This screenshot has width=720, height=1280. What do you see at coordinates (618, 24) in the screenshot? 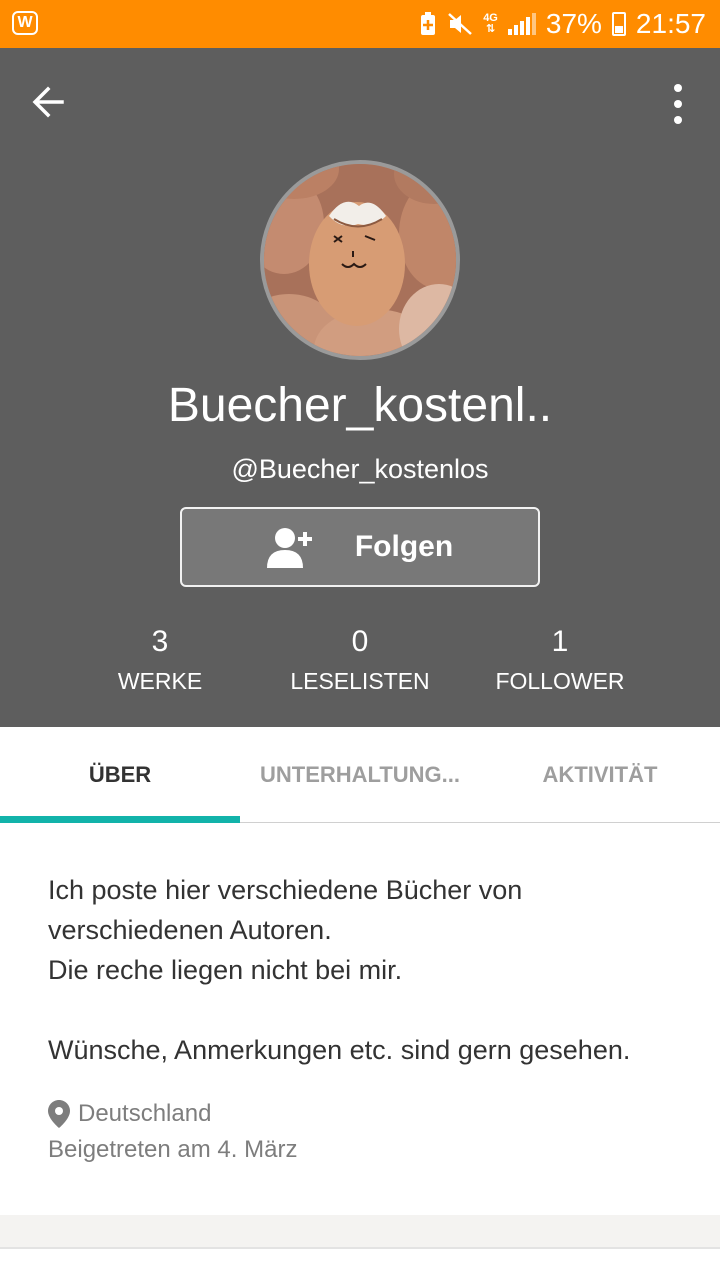
I see `battery-icon` at bounding box center [618, 24].